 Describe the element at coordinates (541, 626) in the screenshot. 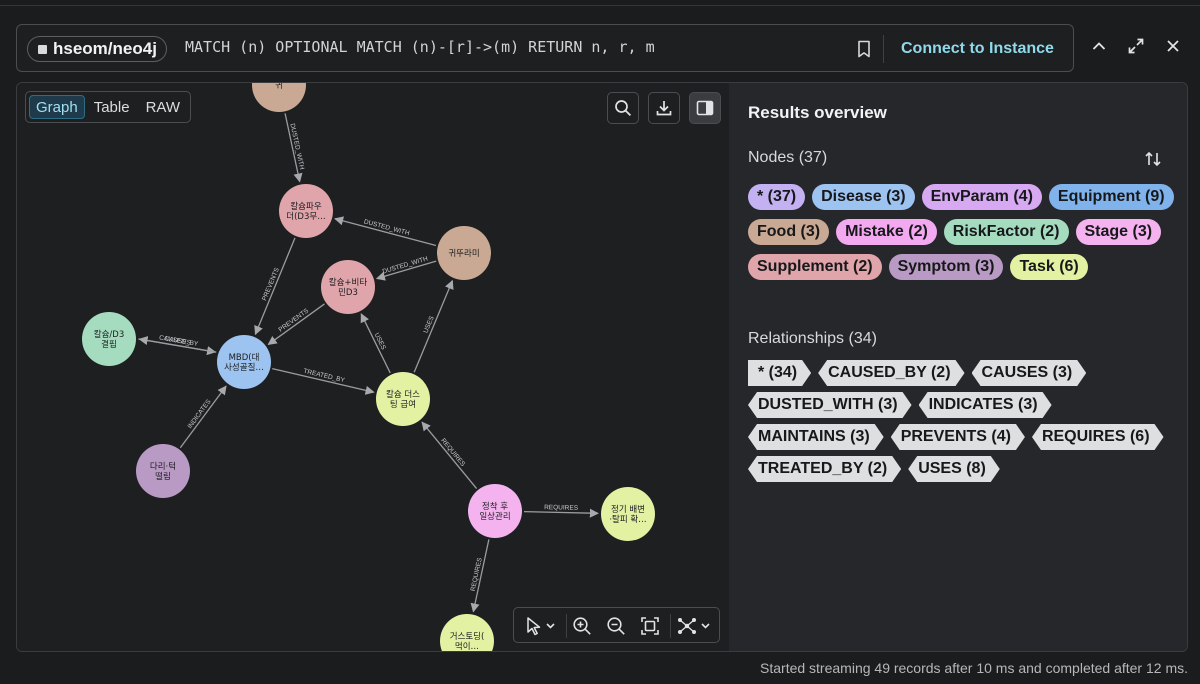

I see `pointer-icon` at that location.